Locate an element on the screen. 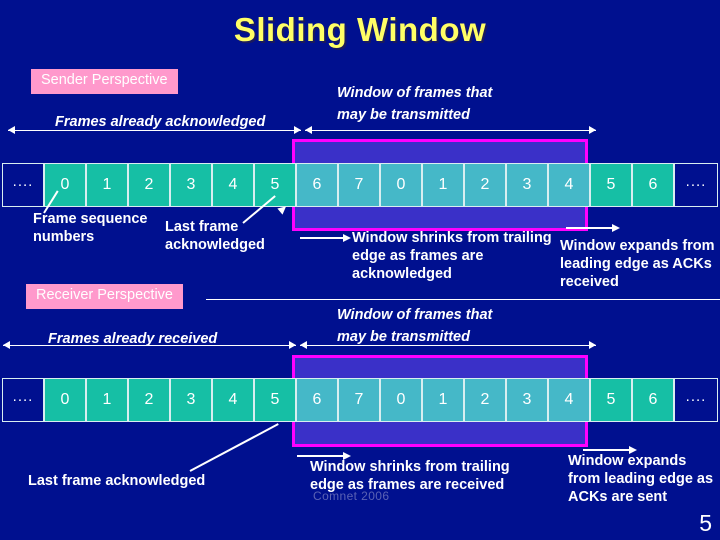 This screenshot has height=540, width=720. shrink-arrow-line-receiver is located at coordinates (321, 456).